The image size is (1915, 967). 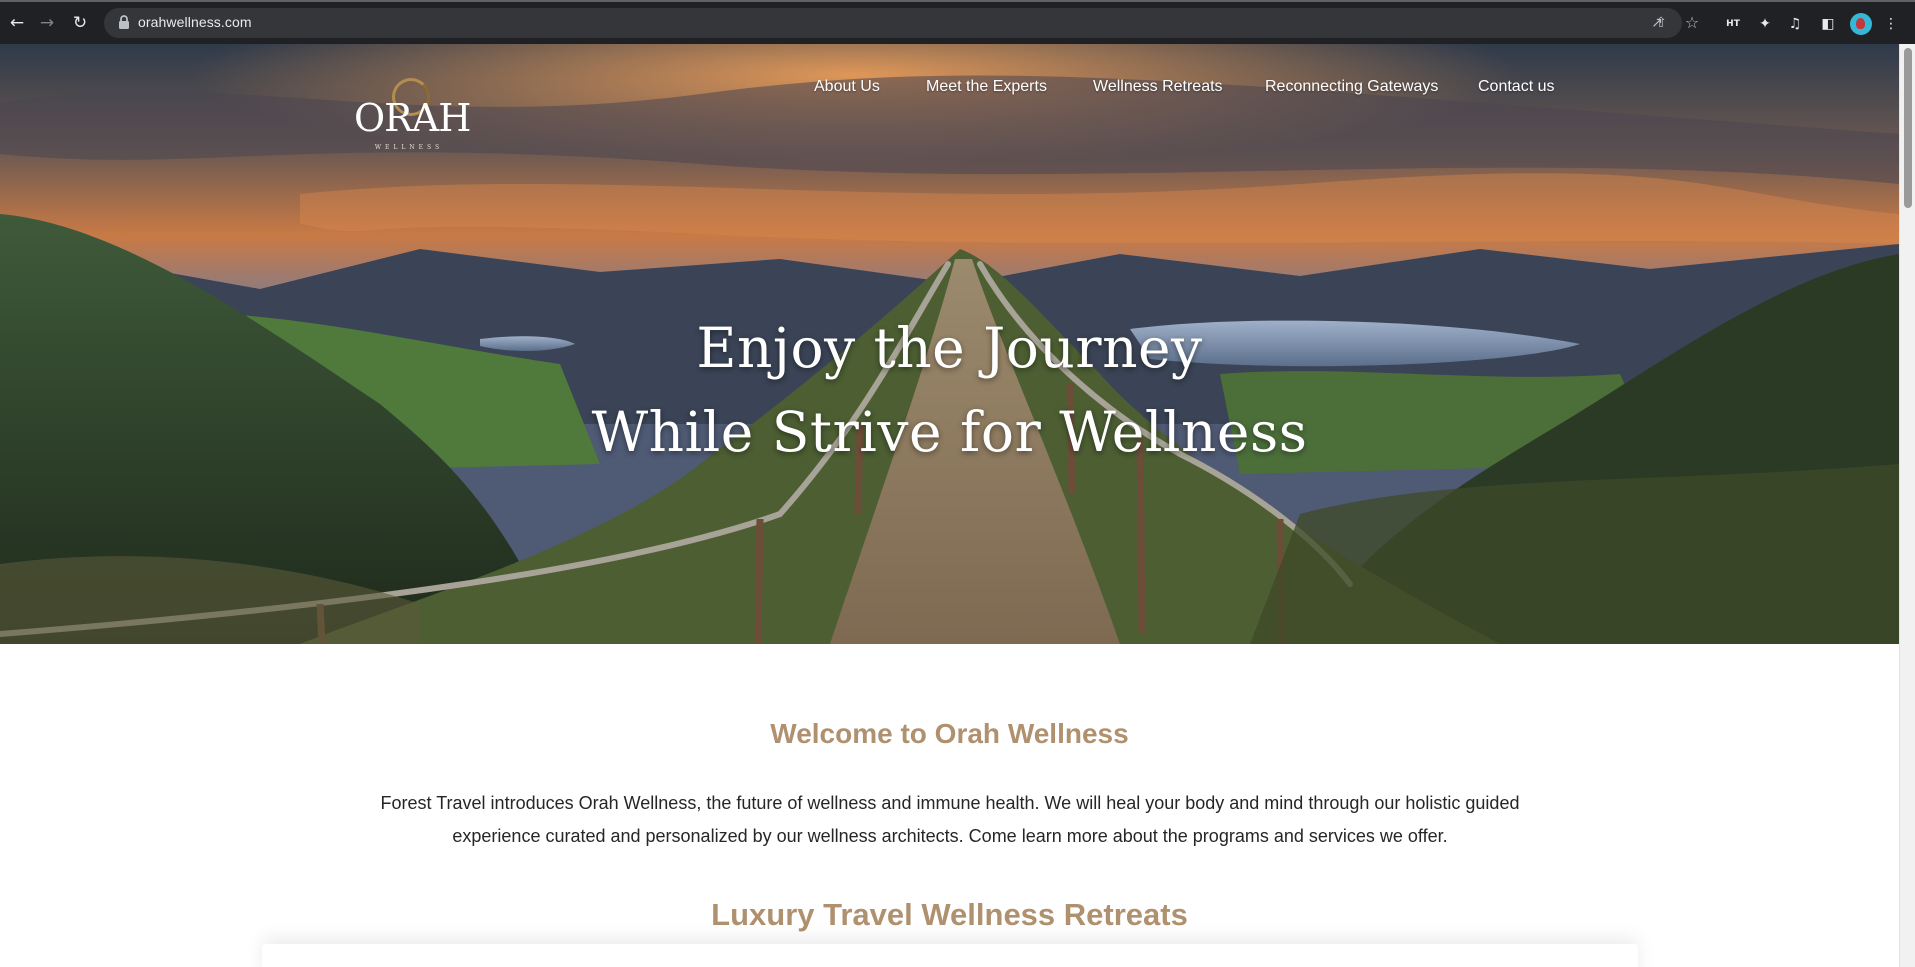 What do you see at coordinates (412, 118) in the screenshot?
I see `logo-wordmark: ORAH` at bounding box center [412, 118].